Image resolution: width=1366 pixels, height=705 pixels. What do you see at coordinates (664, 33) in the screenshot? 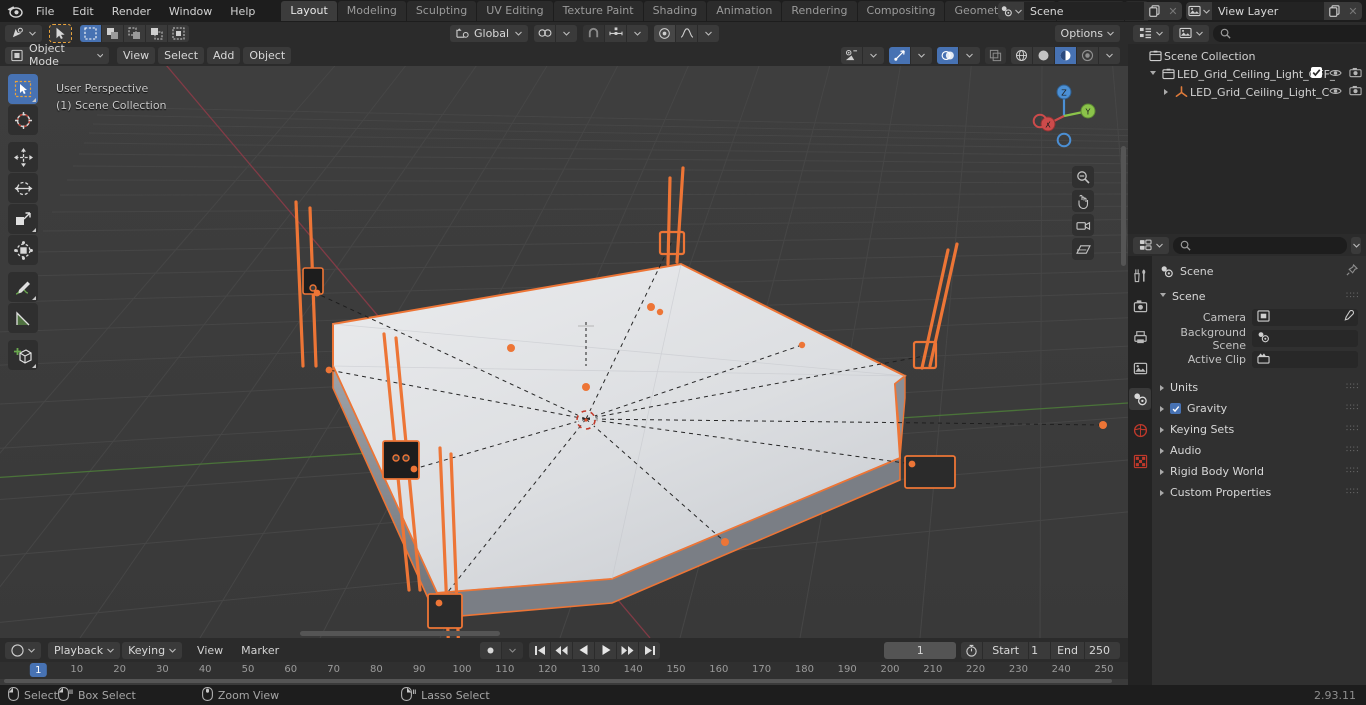
I see `pivot-point-icon` at bounding box center [664, 33].